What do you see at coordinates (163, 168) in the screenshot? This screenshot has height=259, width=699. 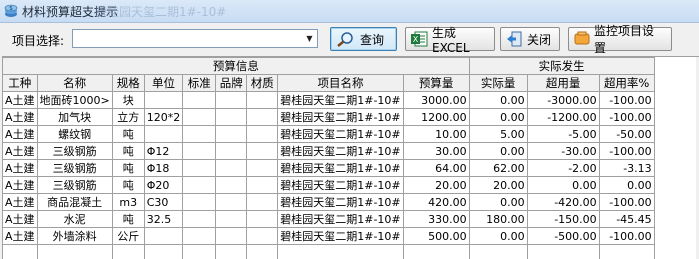 I see `table-cell: Φ18` at bounding box center [163, 168].